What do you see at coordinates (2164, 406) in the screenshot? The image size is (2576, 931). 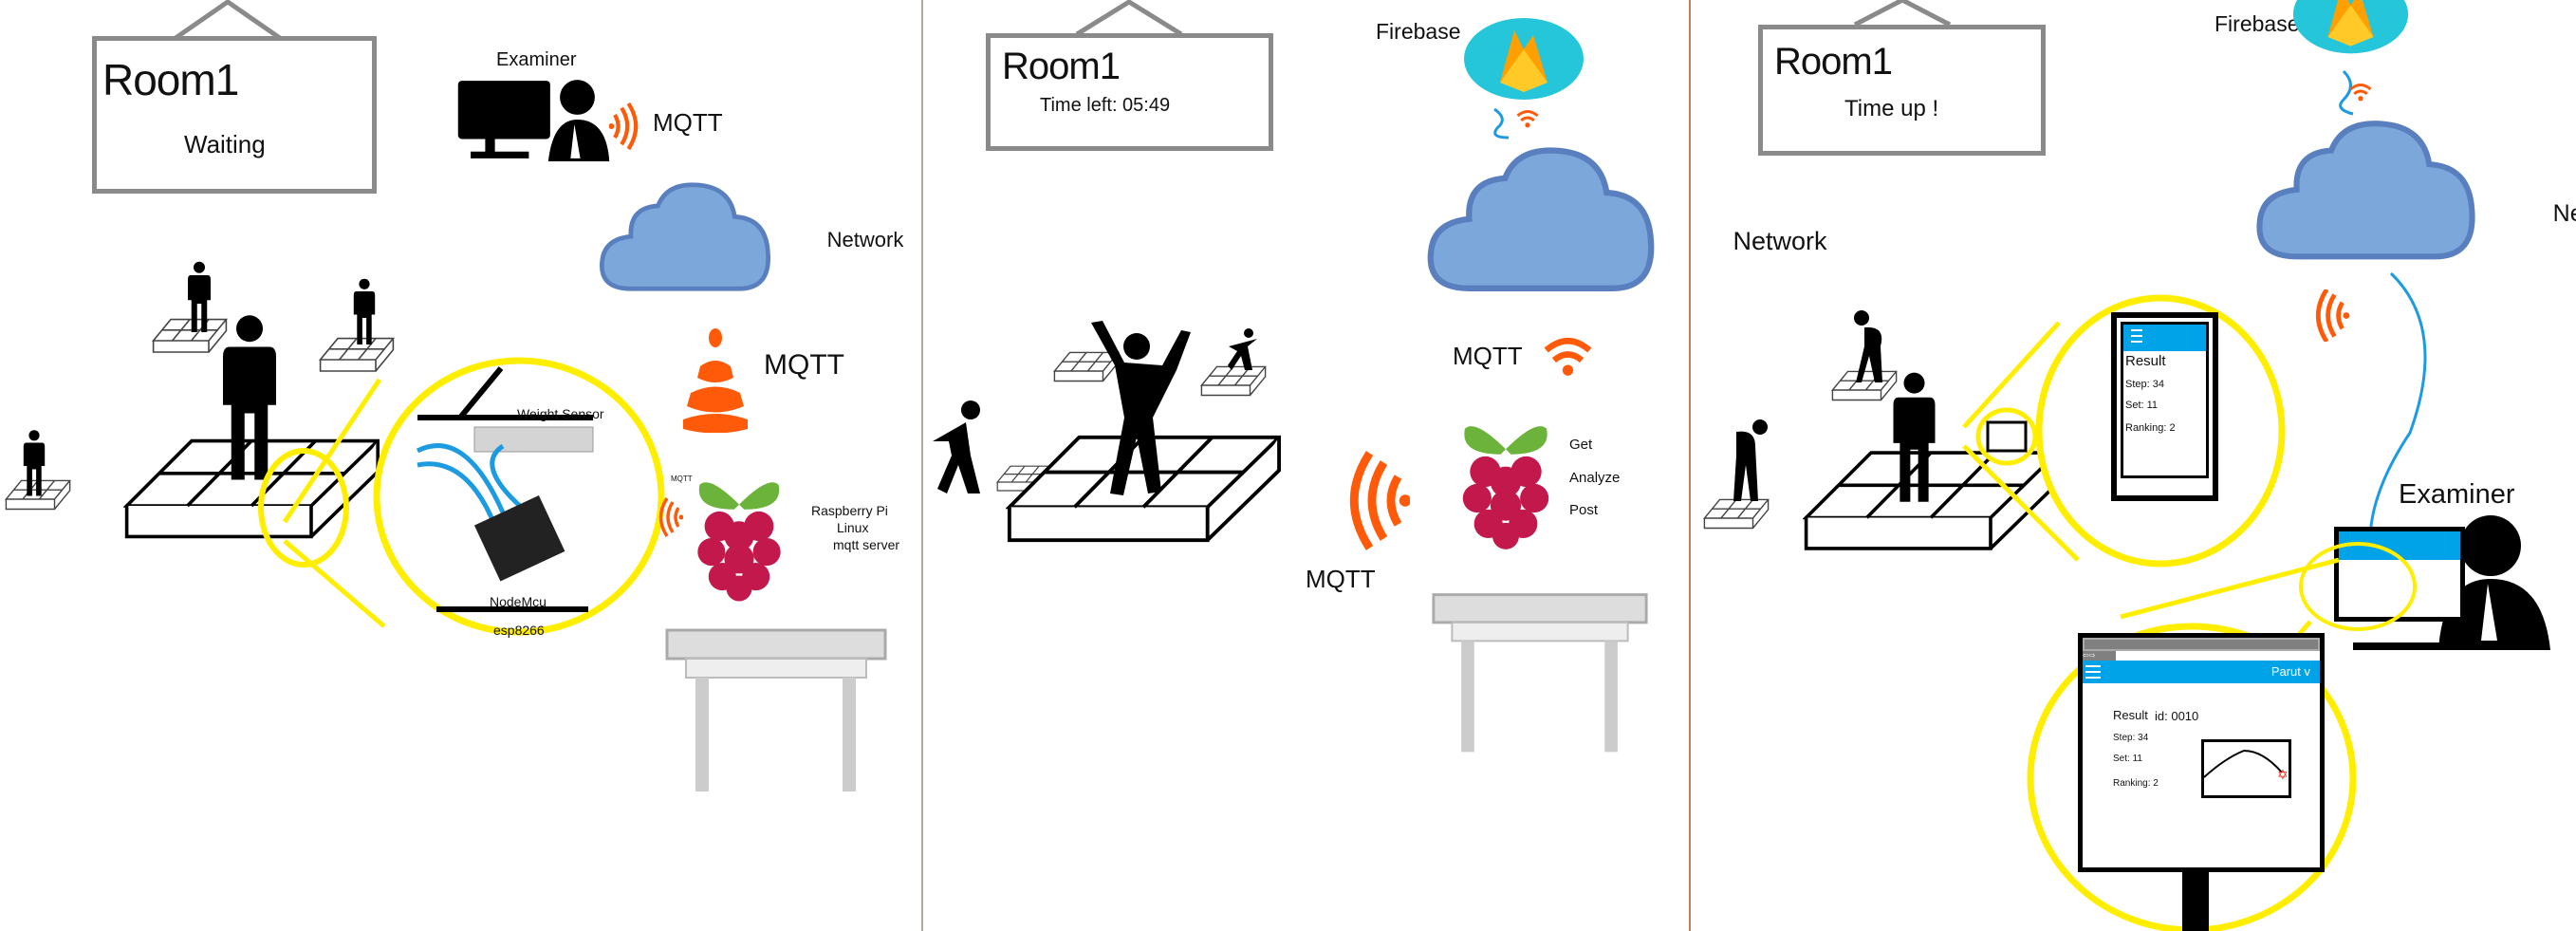 I see `phone: Result Step: 34 Set: 11 Ranking: 2` at bounding box center [2164, 406].